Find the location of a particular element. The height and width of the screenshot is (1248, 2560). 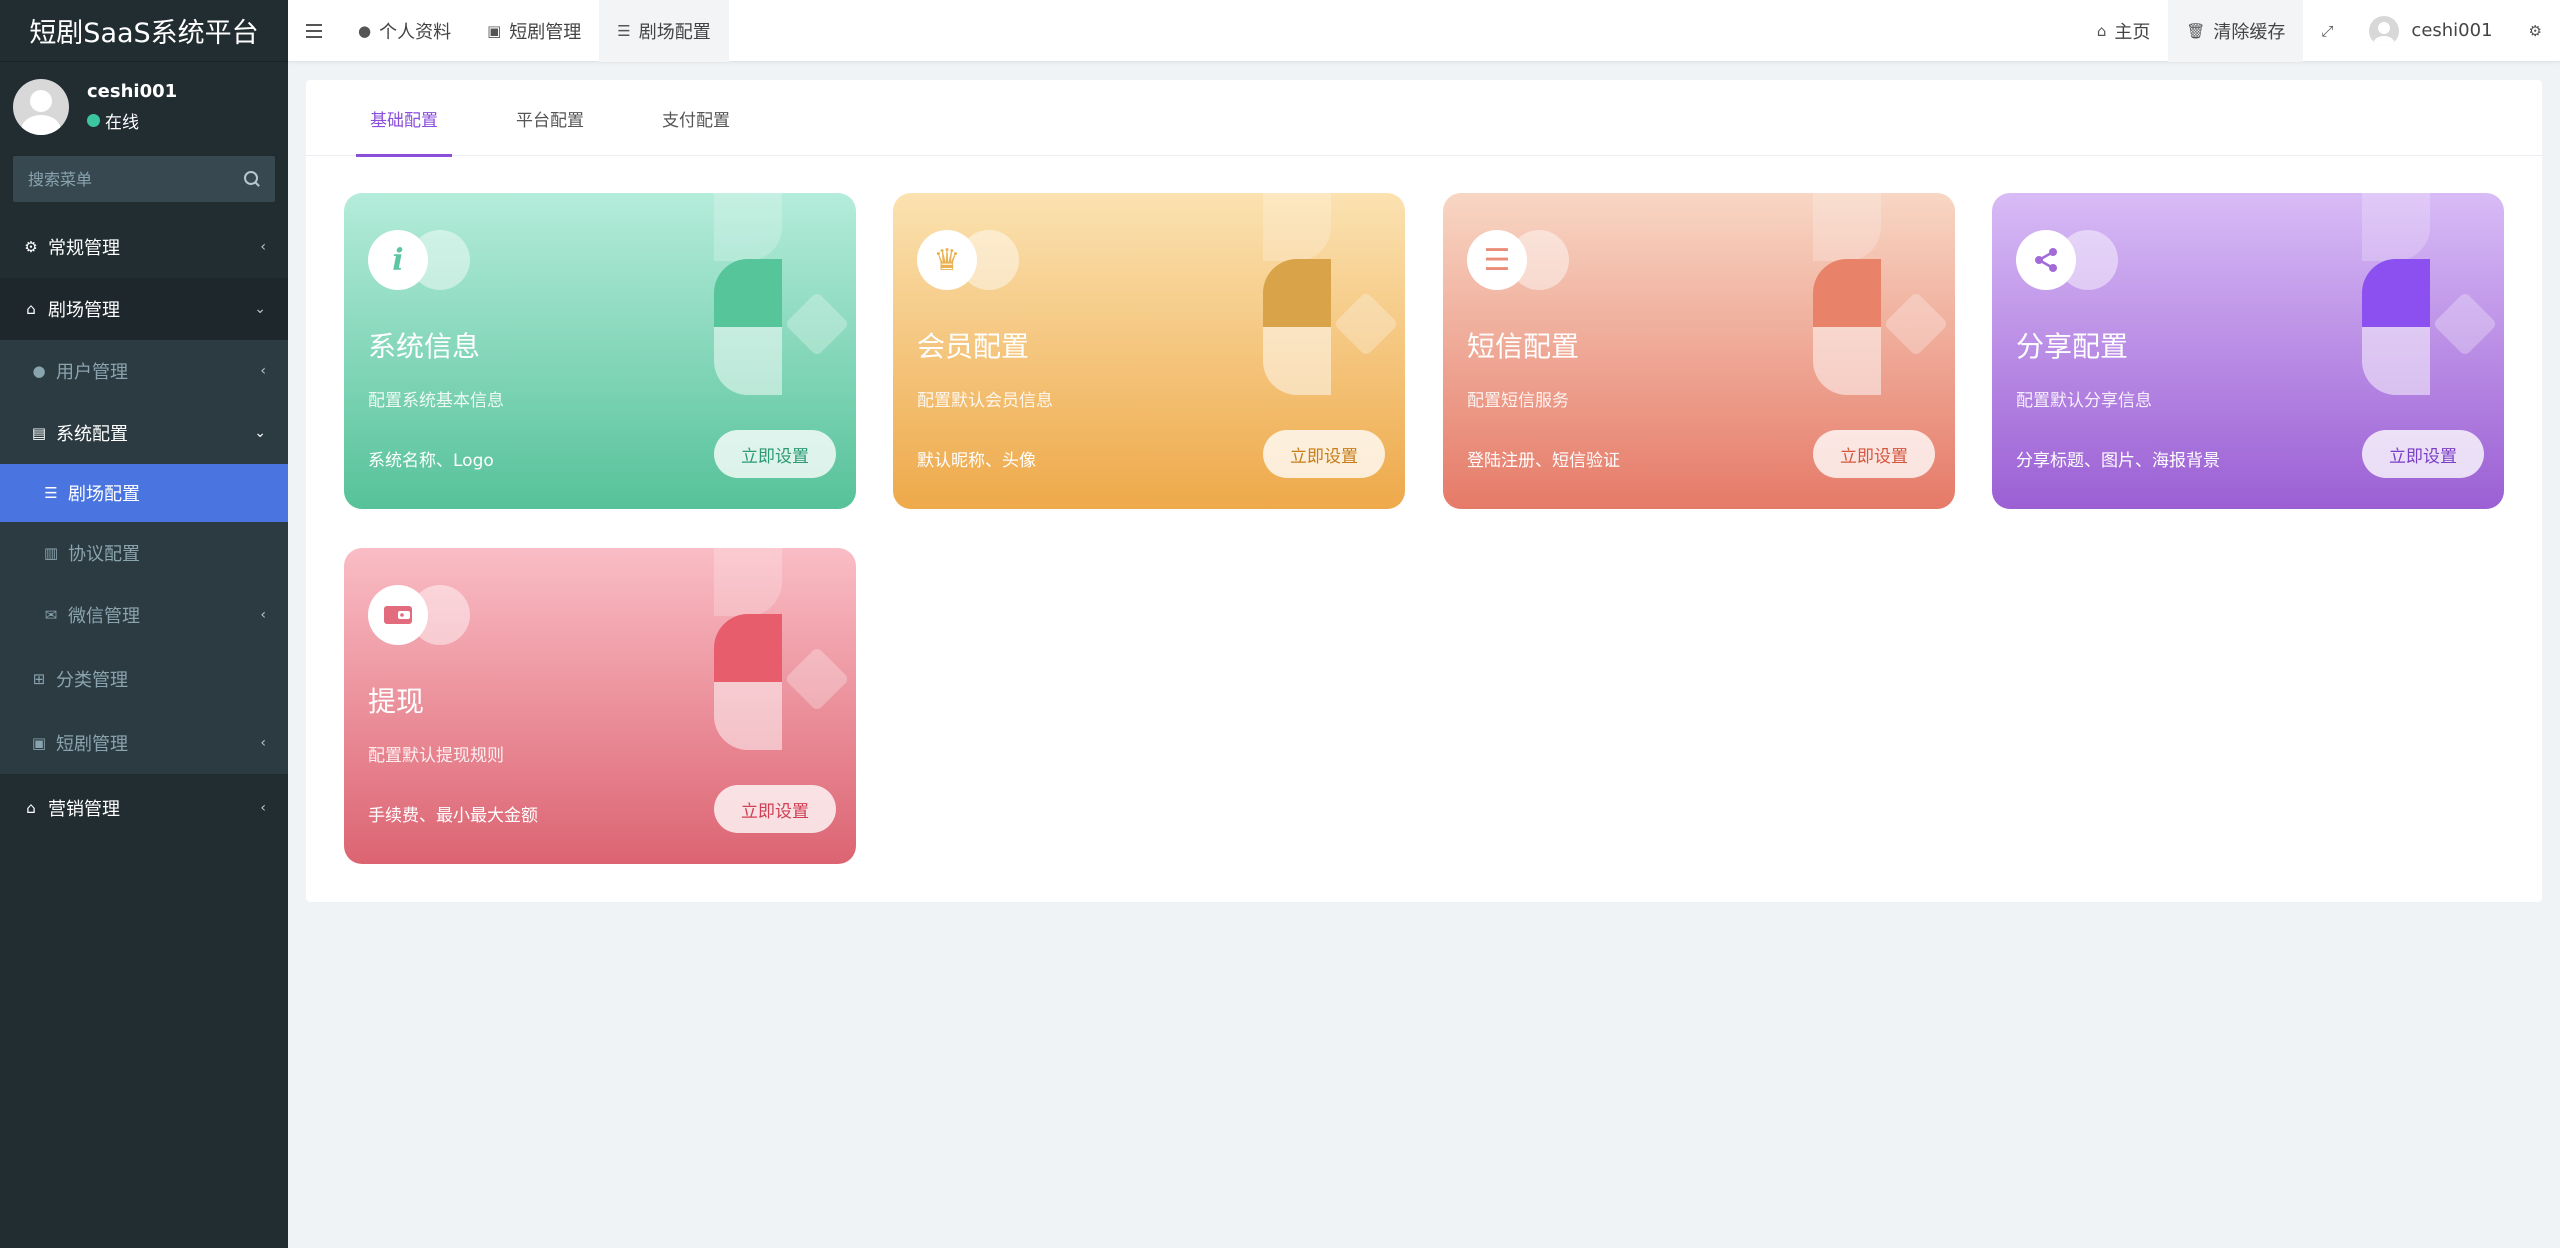

tab-theater-config: ☰ 剧场配置 is located at coordinates (664, 31).